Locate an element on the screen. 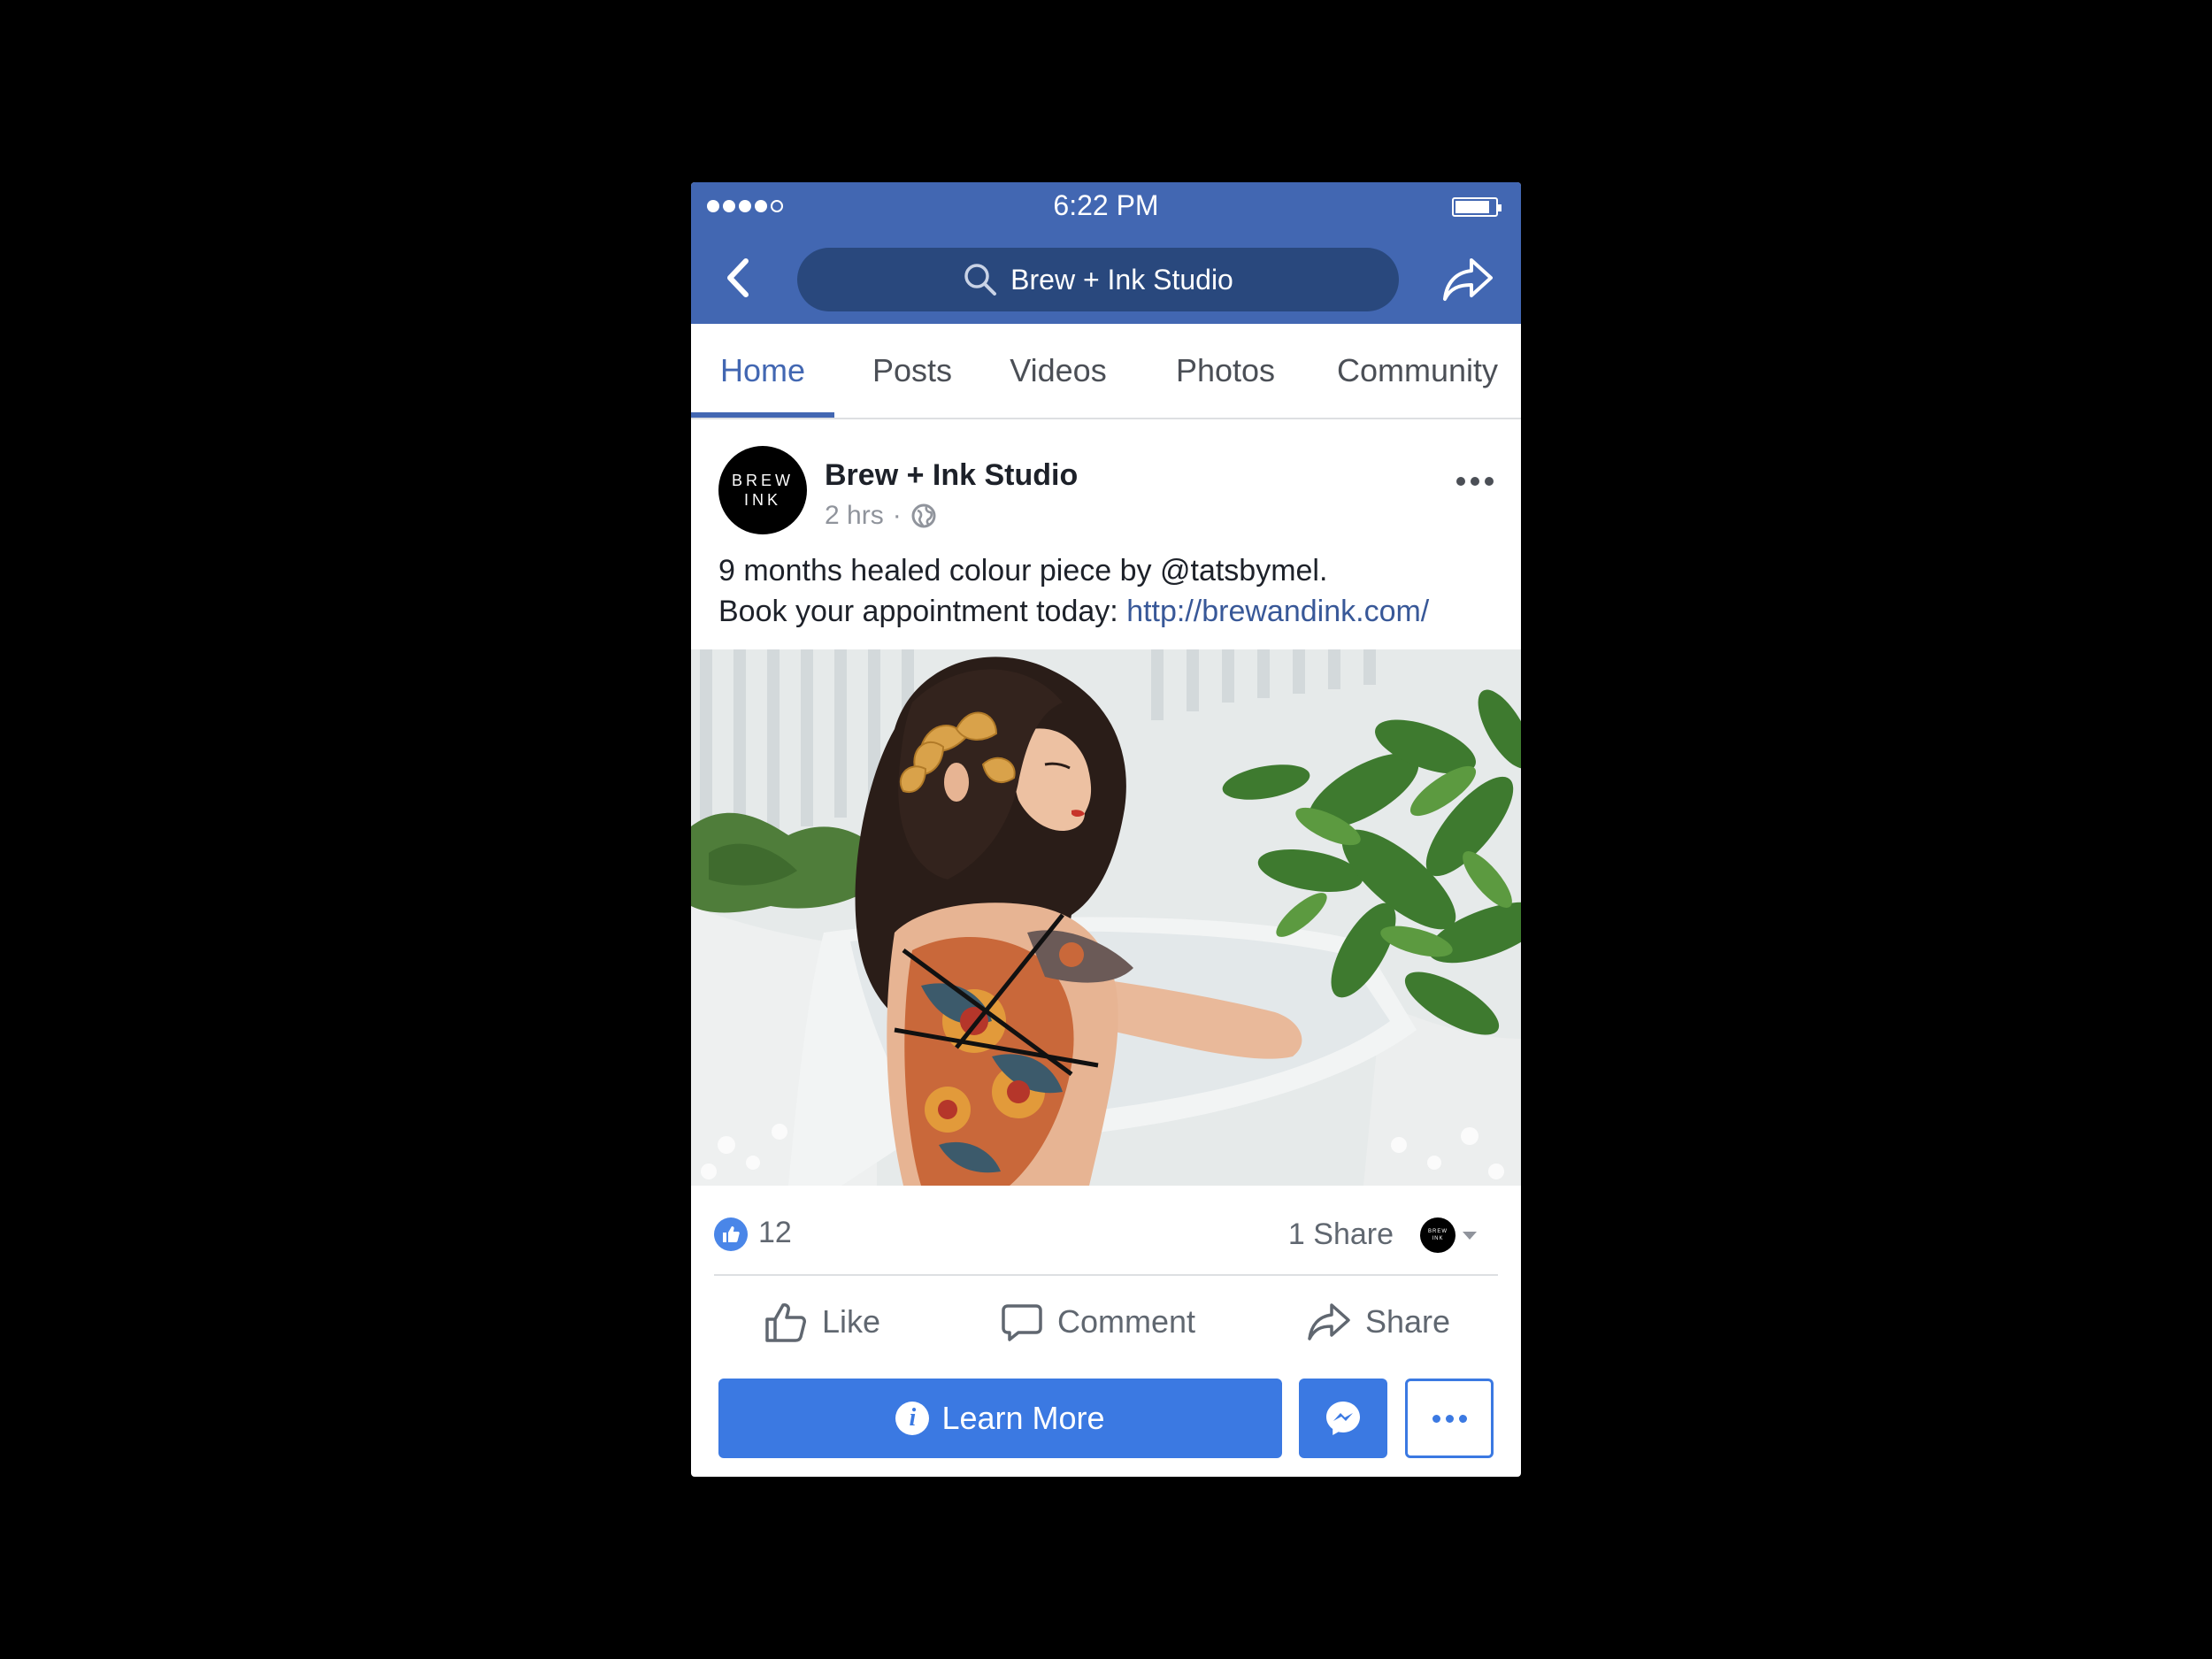  share-button: Share is located at coordinates (1378, 1322).